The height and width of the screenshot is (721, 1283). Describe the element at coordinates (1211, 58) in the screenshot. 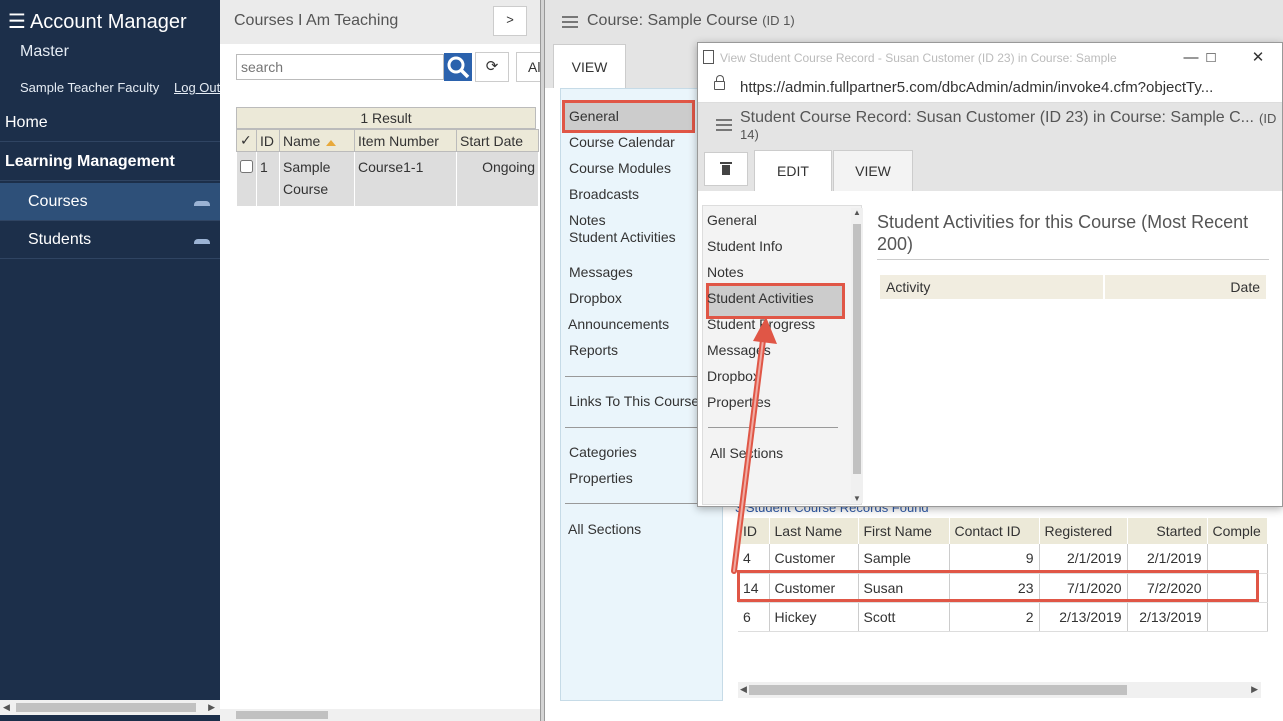

I see `maximize-icon: □` at that location.